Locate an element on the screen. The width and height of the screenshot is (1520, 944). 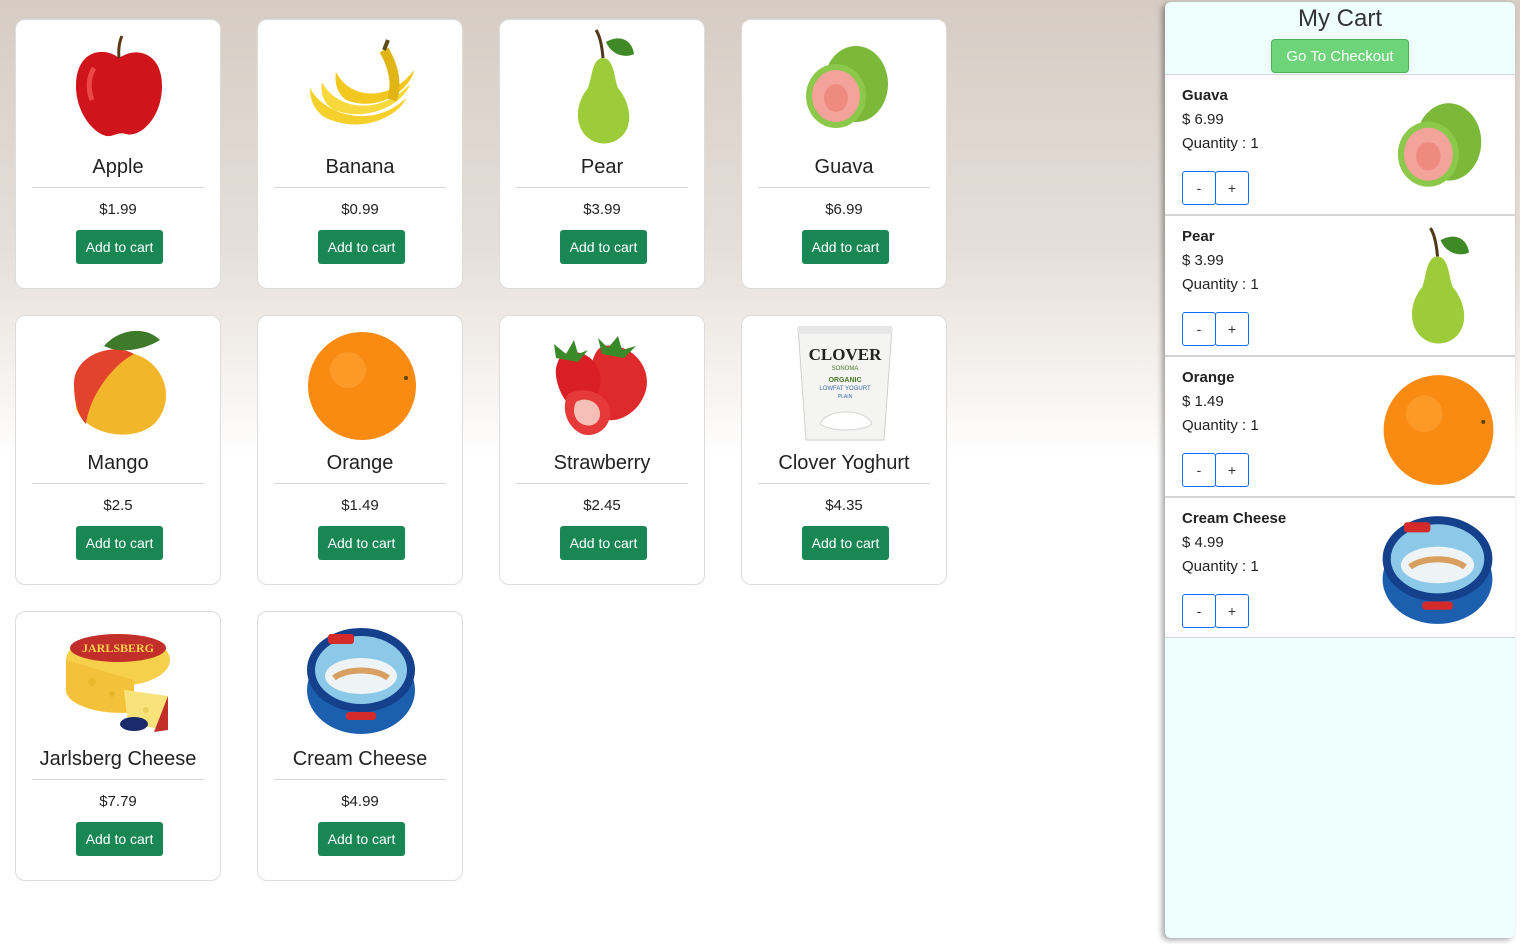
banana-image is located at coordinates (361, 87).